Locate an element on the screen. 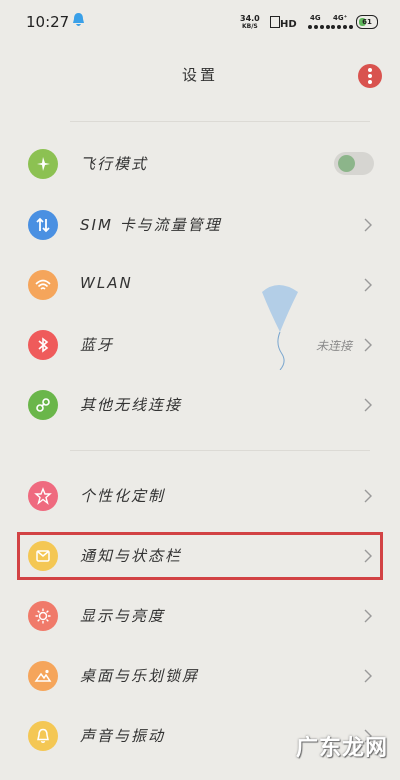 Image resolution: width=400 pixels, height=780 pixels. link-icon is located at coordinates (43, 405).